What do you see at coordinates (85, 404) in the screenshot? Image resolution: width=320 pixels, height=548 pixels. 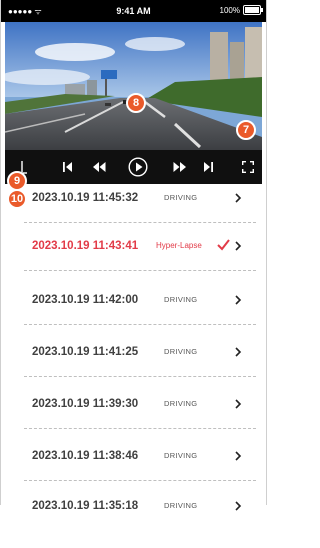 I see `recording-datetime: 2023.10.19 11:39:30` at bounding box center [85, 404].